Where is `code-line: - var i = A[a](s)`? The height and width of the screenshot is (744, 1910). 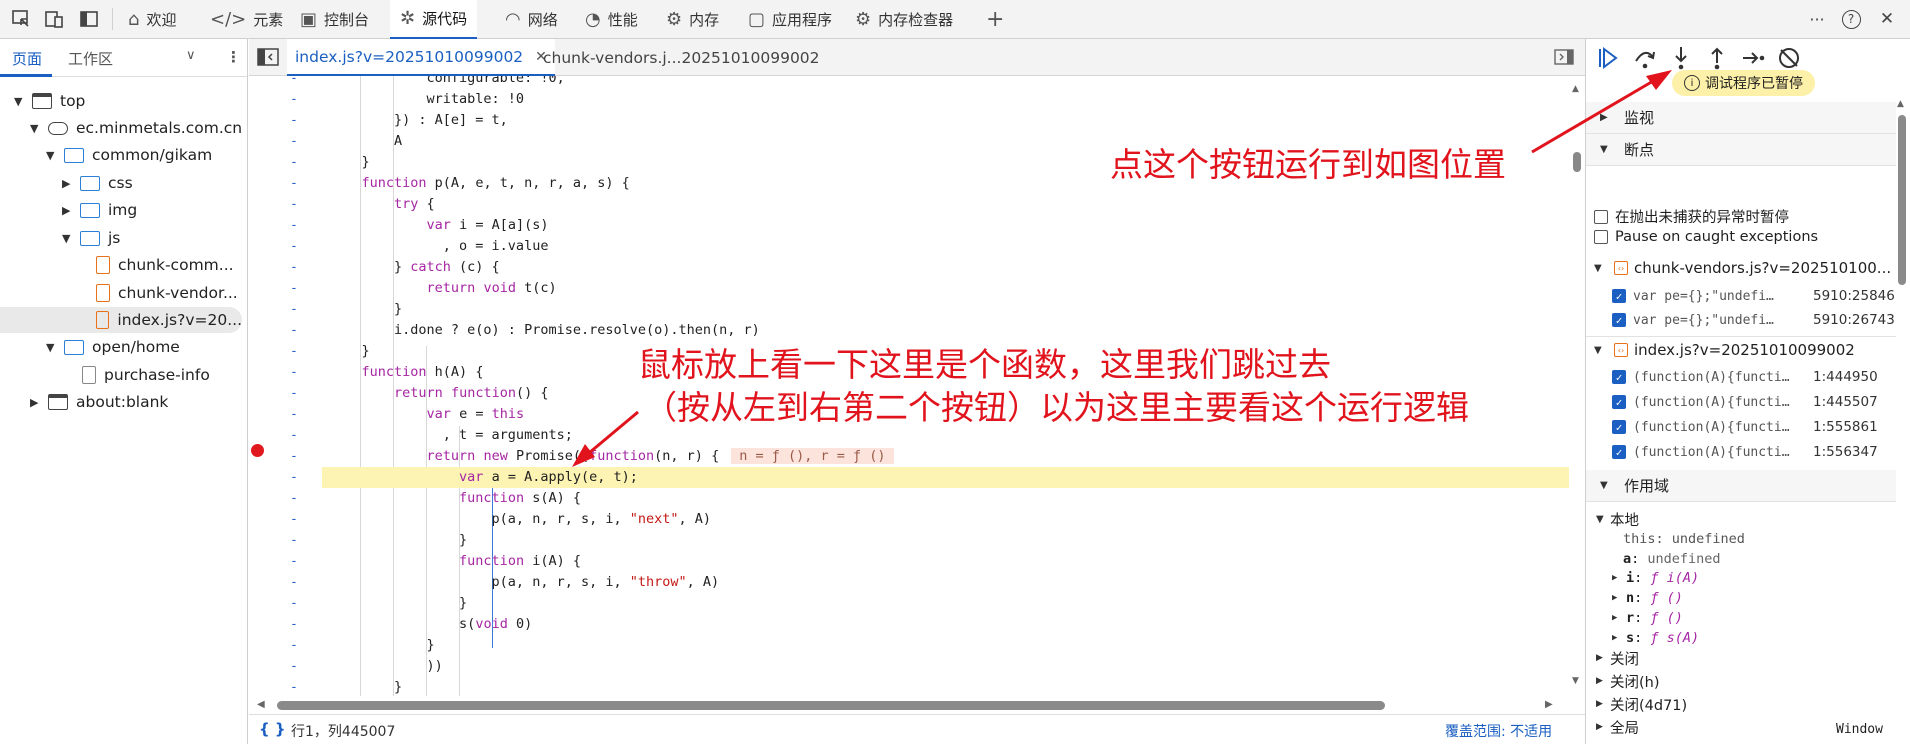 code-line: - var i = A[a](s) is located at coordinates (909, 225).